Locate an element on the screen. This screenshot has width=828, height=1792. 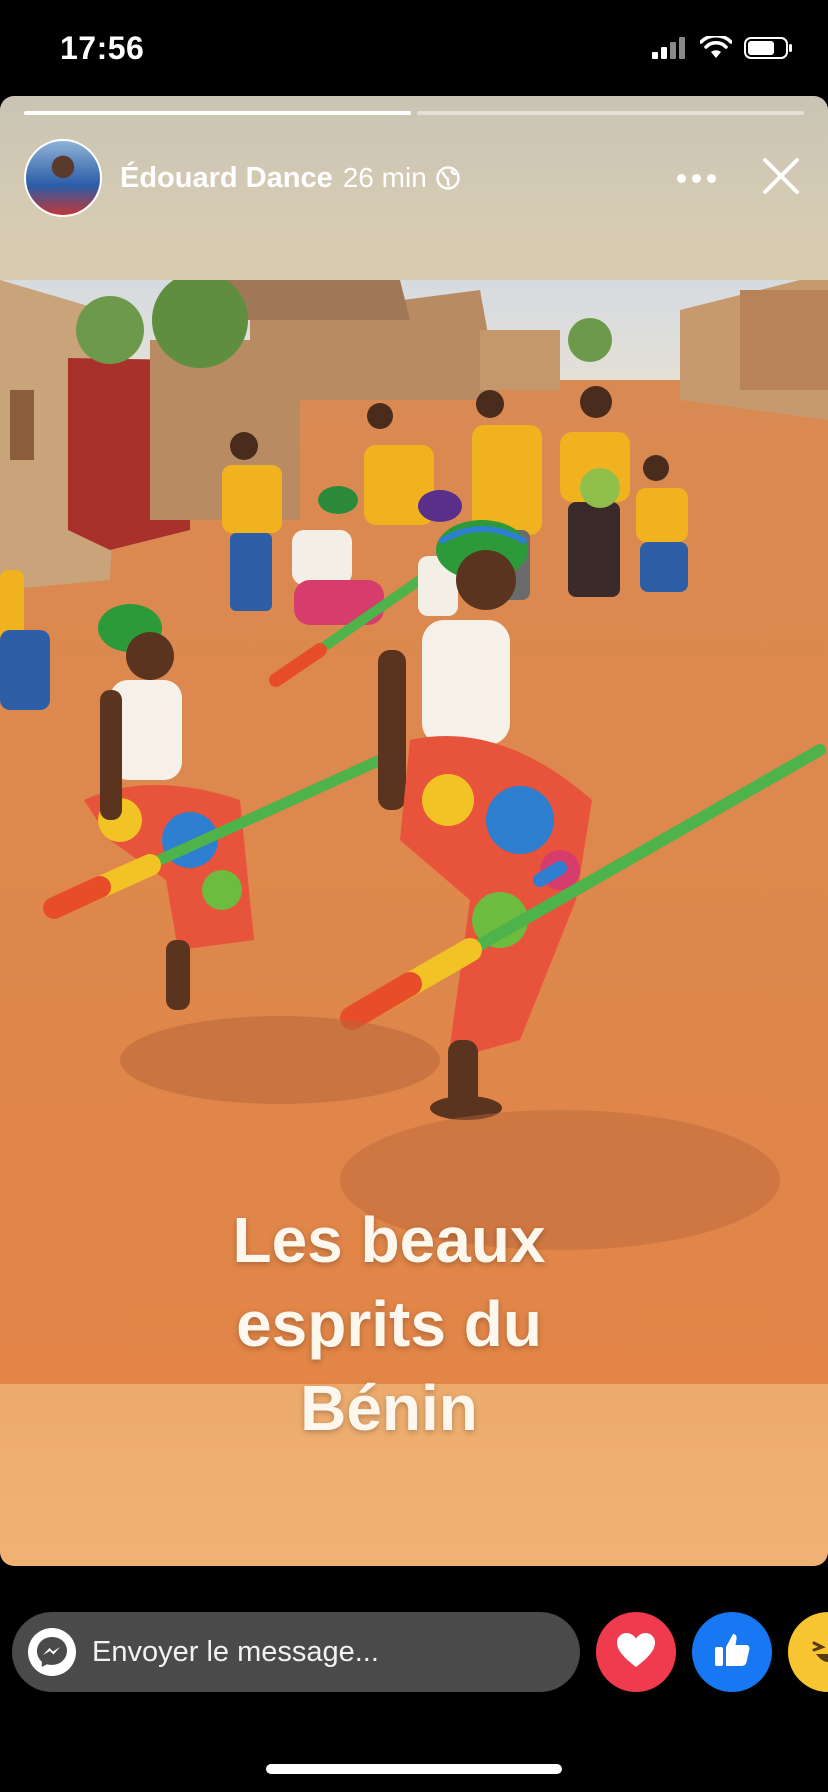
story-caption: Les beaux esprits du Bénin is located at coordinates (389, 1324).